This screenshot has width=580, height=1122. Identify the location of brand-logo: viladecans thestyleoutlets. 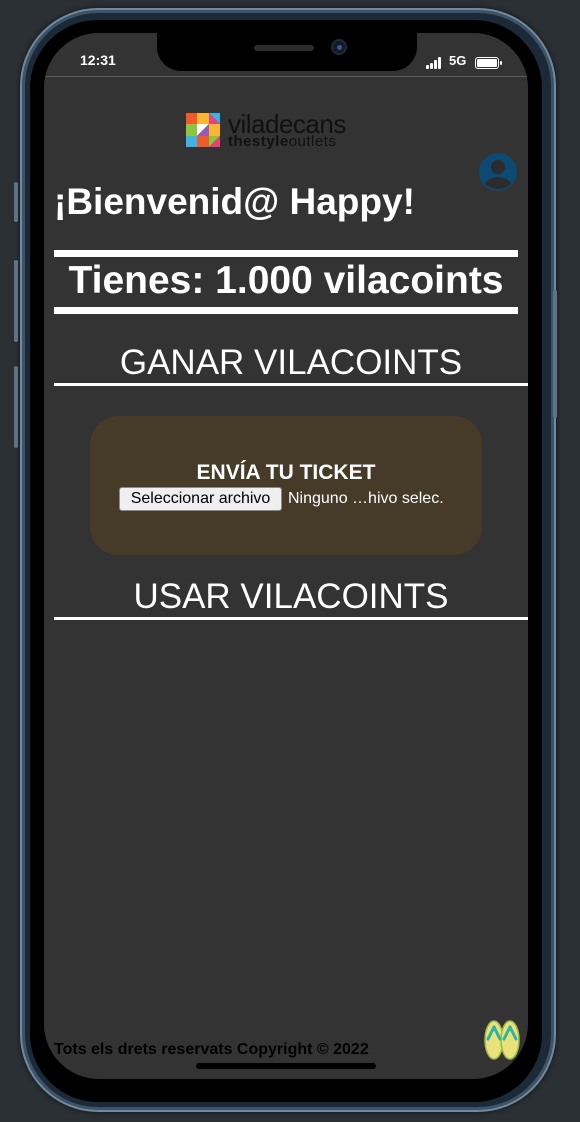
(286, 130).